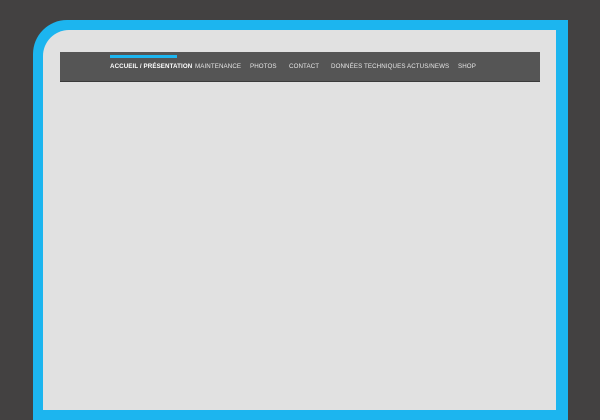 This screenshot has width=600, height=420. Describe the element at coordinates (467, 67) in the screenshot. I see `nav-item-shop: SHOP` at that location.